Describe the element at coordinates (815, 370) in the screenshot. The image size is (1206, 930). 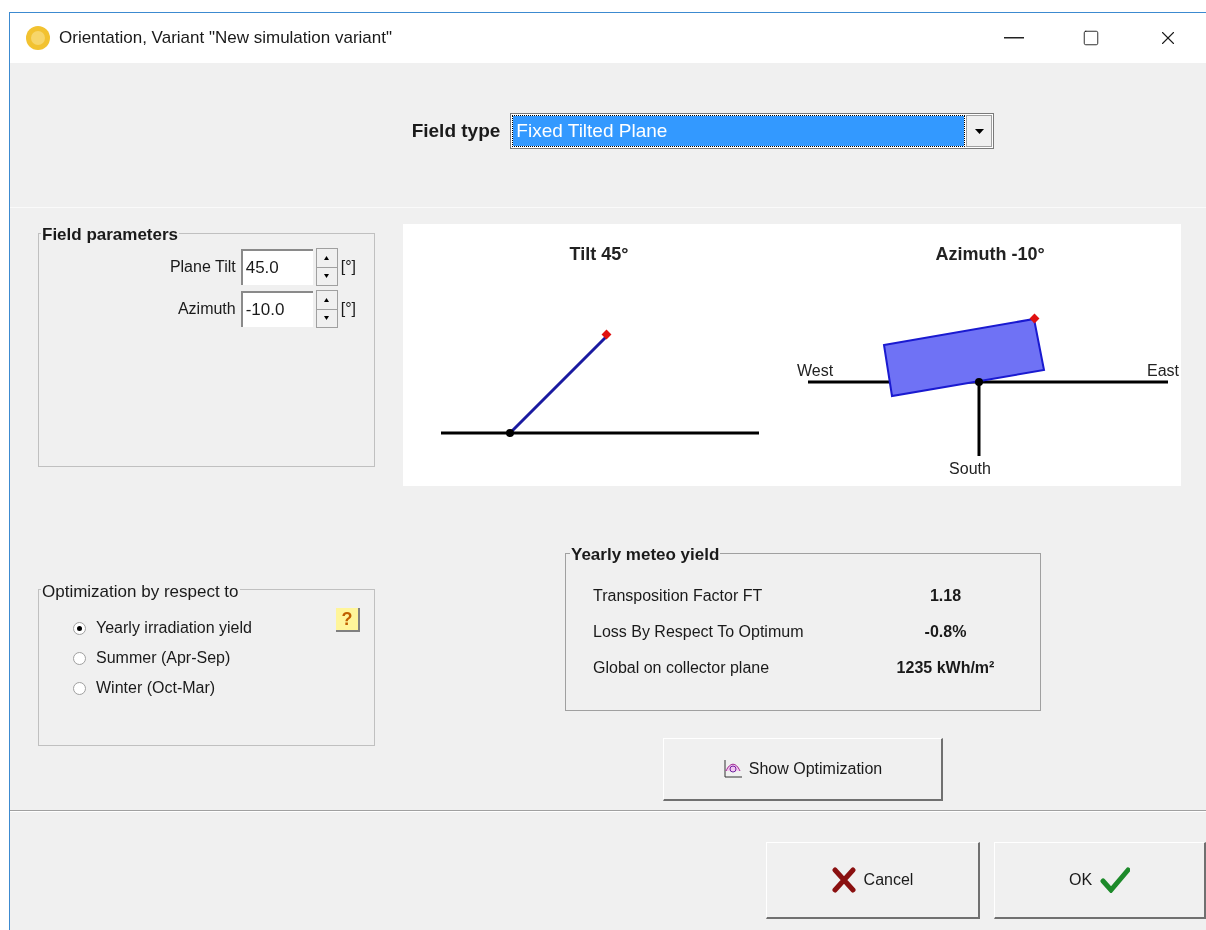
I see `west-label: West` at that location.